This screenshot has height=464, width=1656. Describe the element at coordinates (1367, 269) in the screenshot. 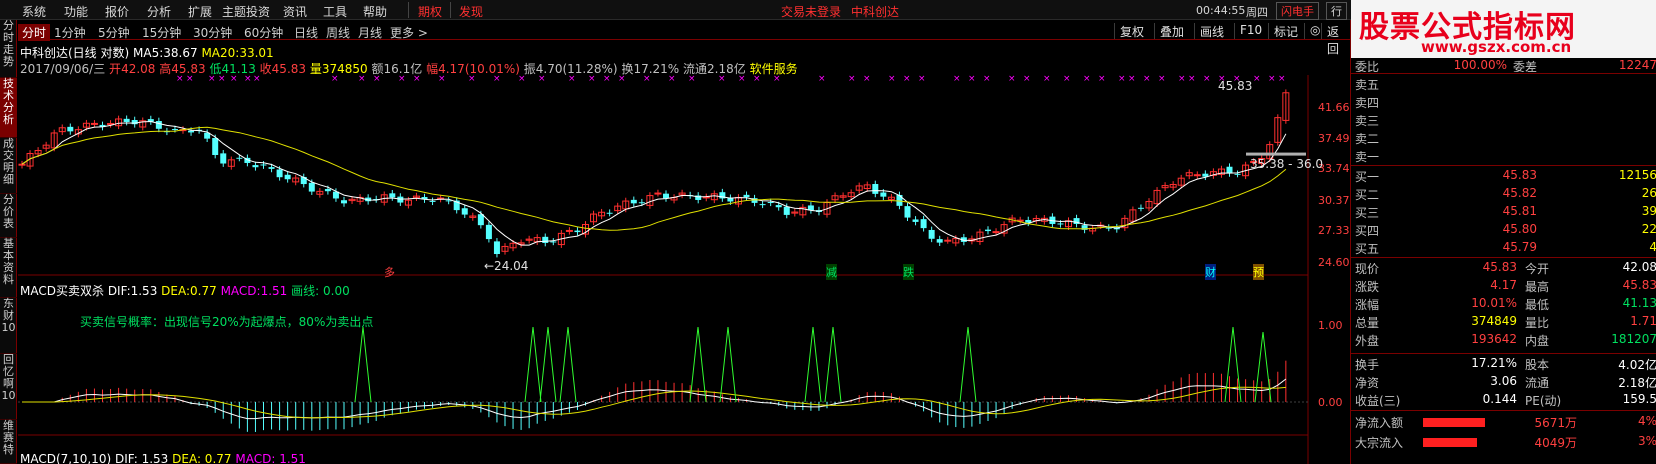

I see `quote-label: 现价` at that location.